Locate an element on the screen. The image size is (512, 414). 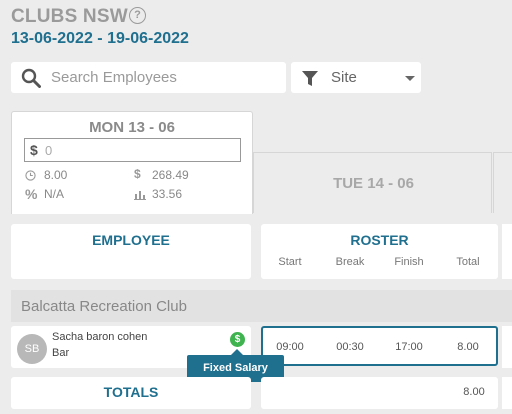
group-row: Balcatta Recreation Club is located at coordinates (261, 306).